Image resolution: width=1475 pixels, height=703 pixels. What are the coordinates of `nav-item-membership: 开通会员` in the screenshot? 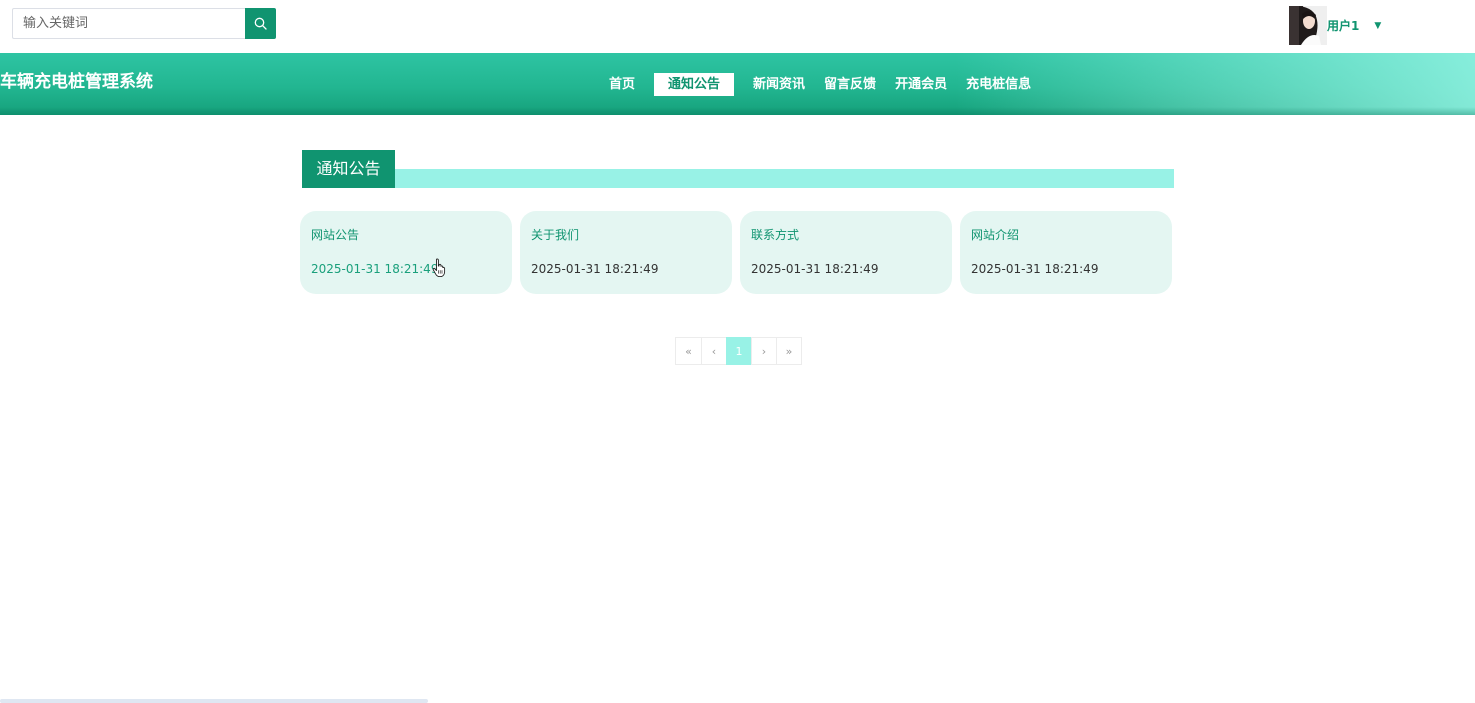 It's located at (921, 84).